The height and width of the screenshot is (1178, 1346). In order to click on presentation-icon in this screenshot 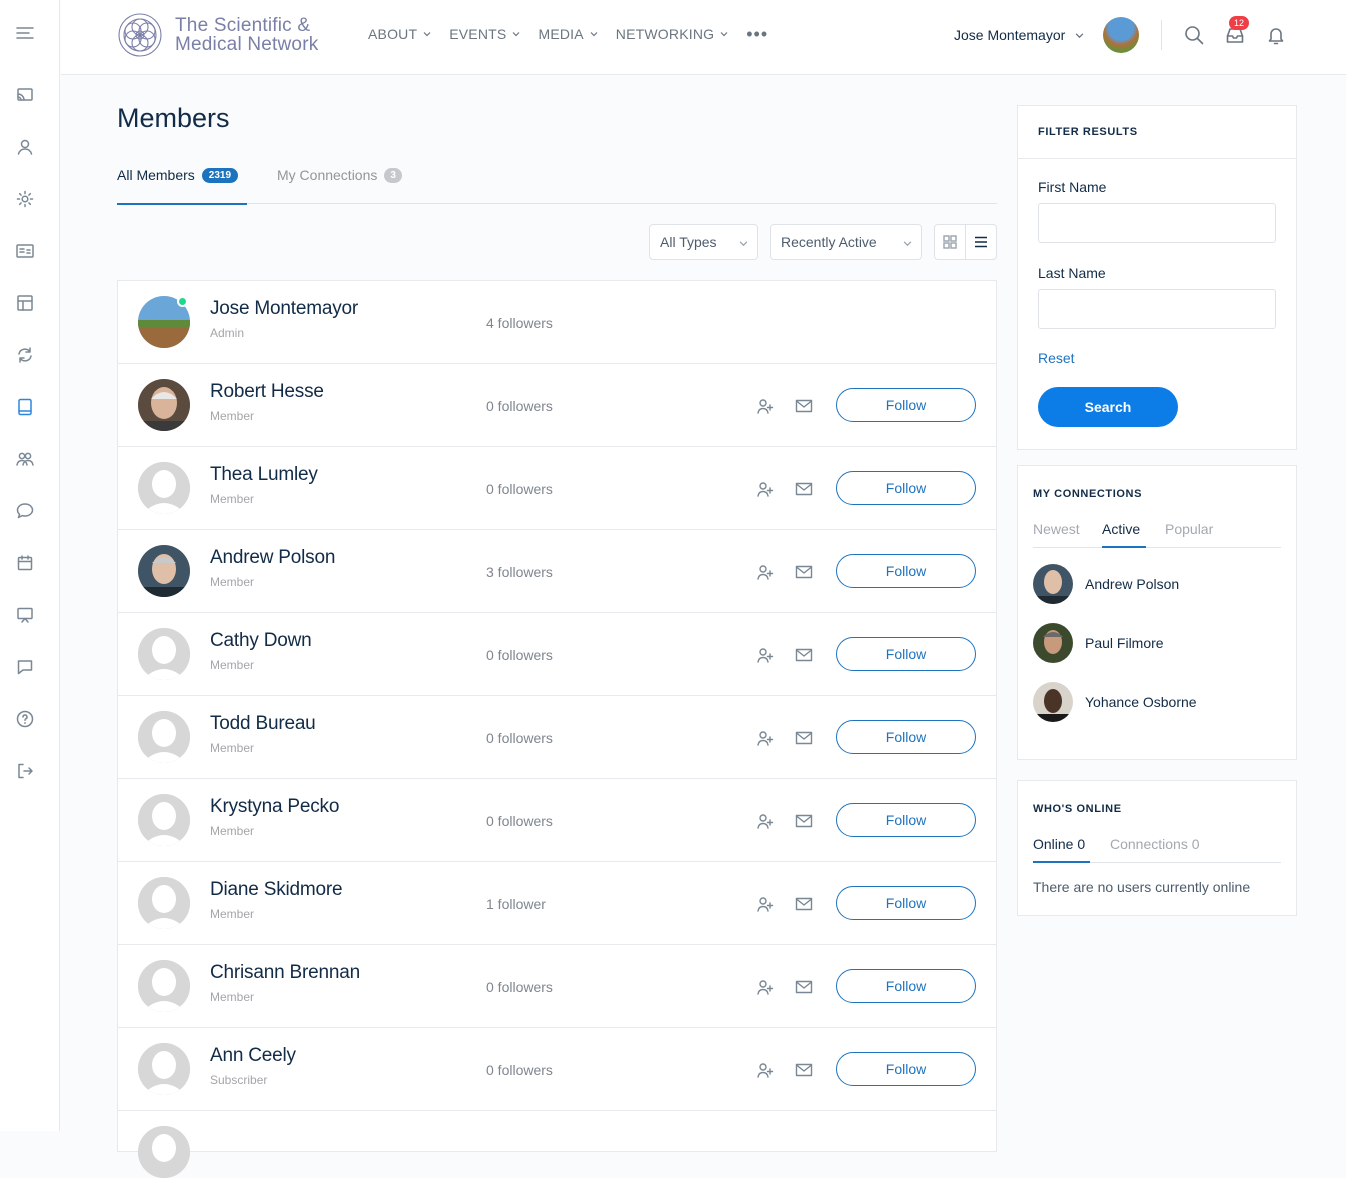, I will do `click(25, 615)`.